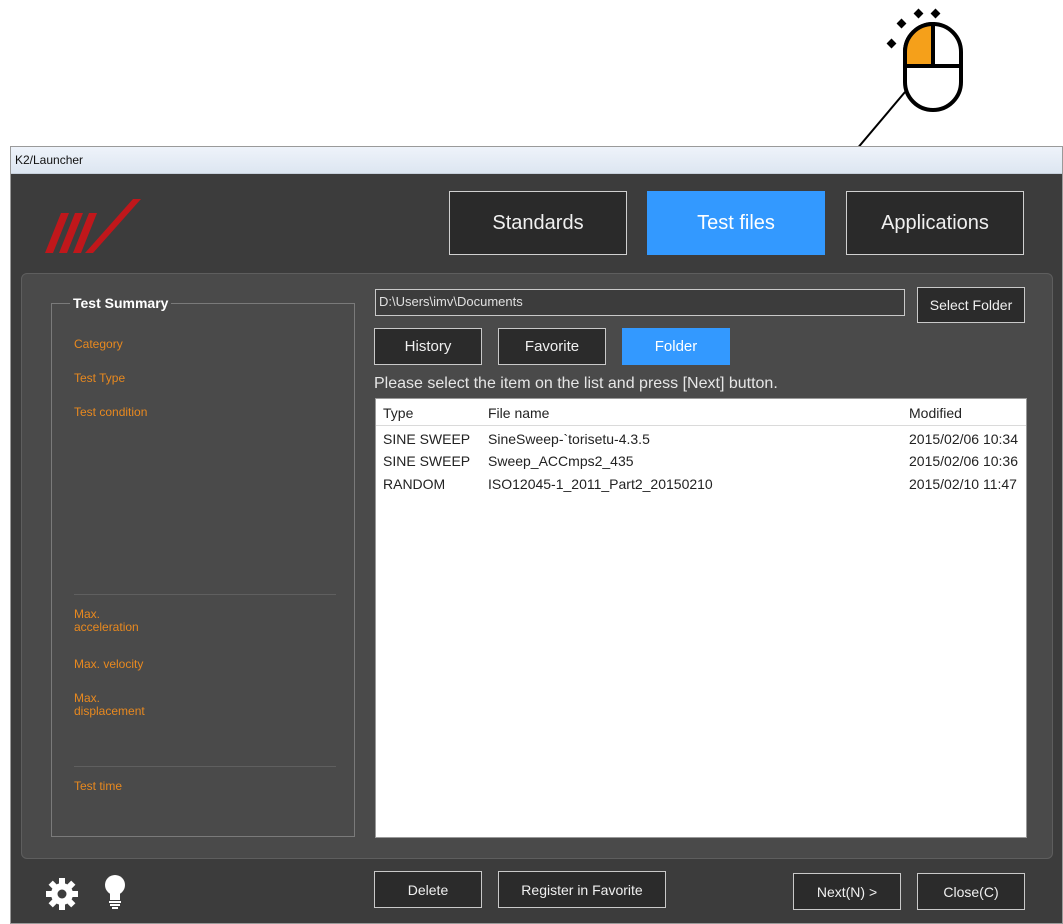 The image size is (1063, 924). Describe the element at coordinates (536, 160) in the screenshot. I see `window-title: K2/Launcher` at that location.